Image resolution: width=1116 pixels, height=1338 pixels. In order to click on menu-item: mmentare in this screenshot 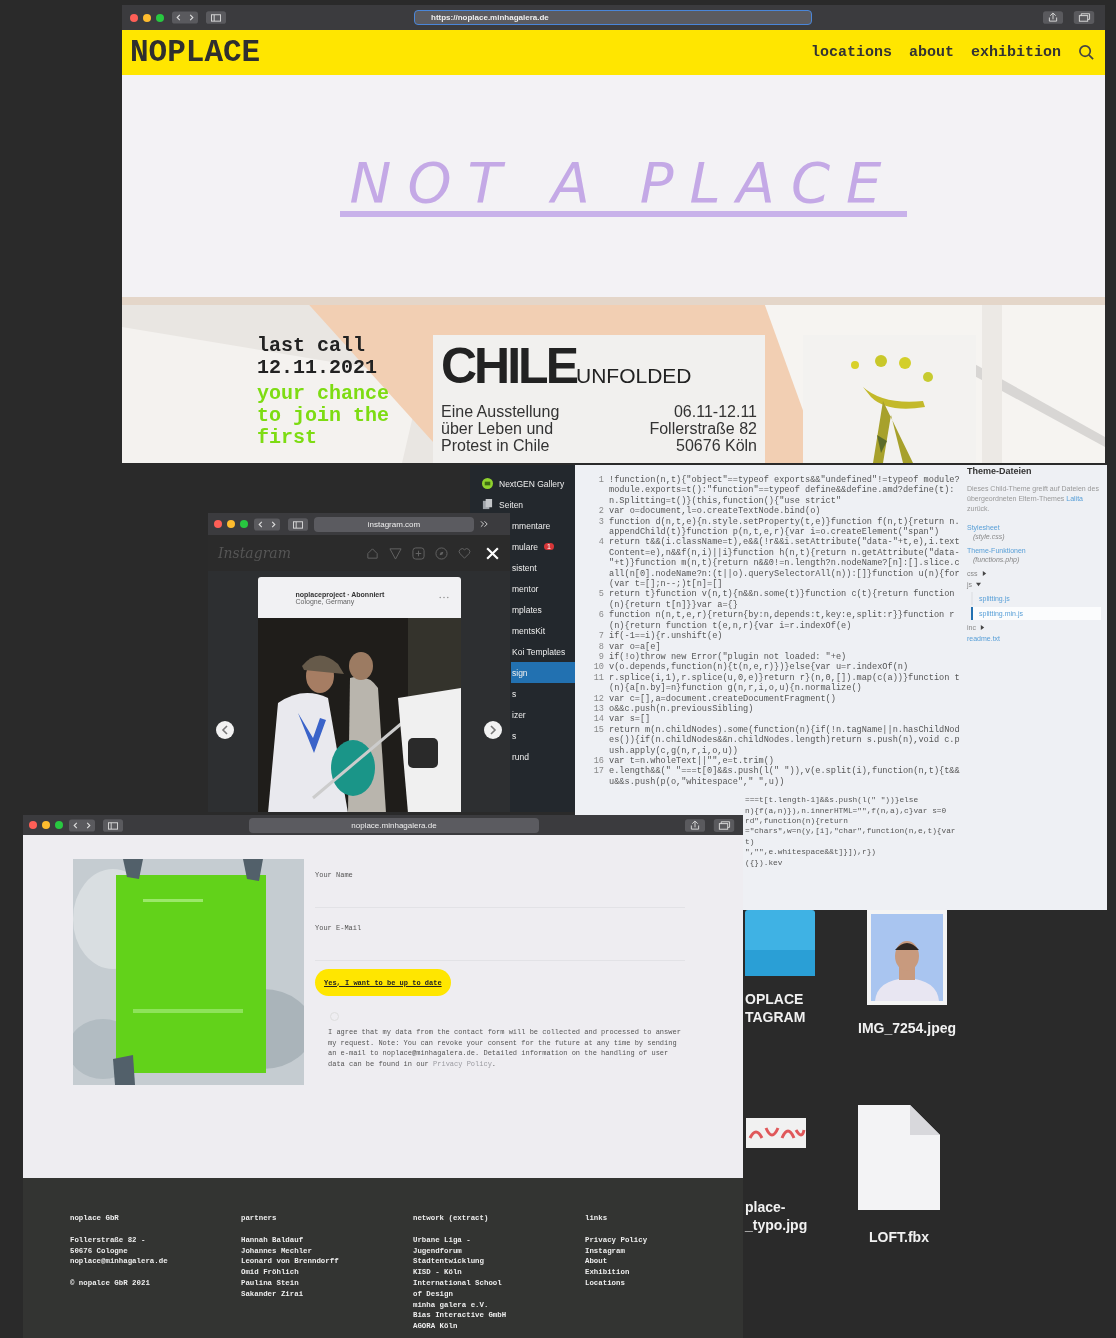, I will do `click(543, 525)`.